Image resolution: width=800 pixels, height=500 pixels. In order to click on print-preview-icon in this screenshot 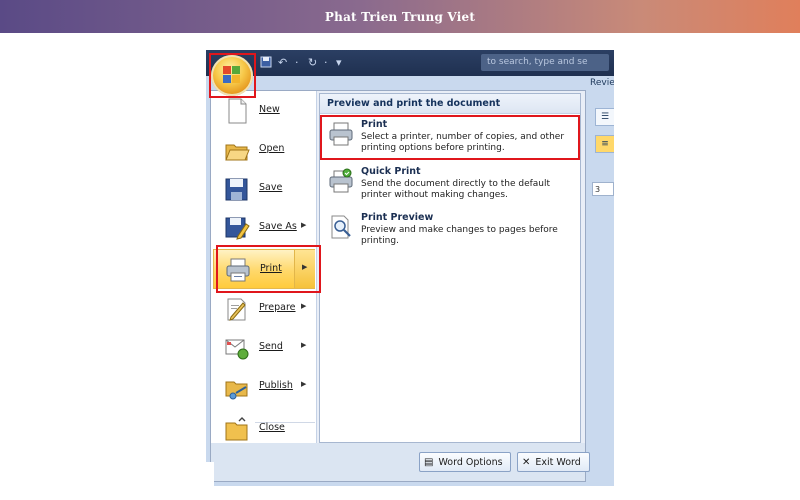, I will do `click(341, 227)`.